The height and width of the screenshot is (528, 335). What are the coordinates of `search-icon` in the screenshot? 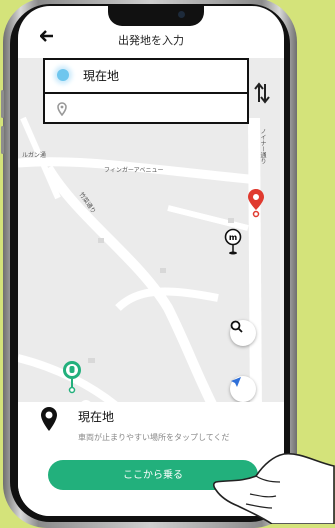 It's located at (236, 326).